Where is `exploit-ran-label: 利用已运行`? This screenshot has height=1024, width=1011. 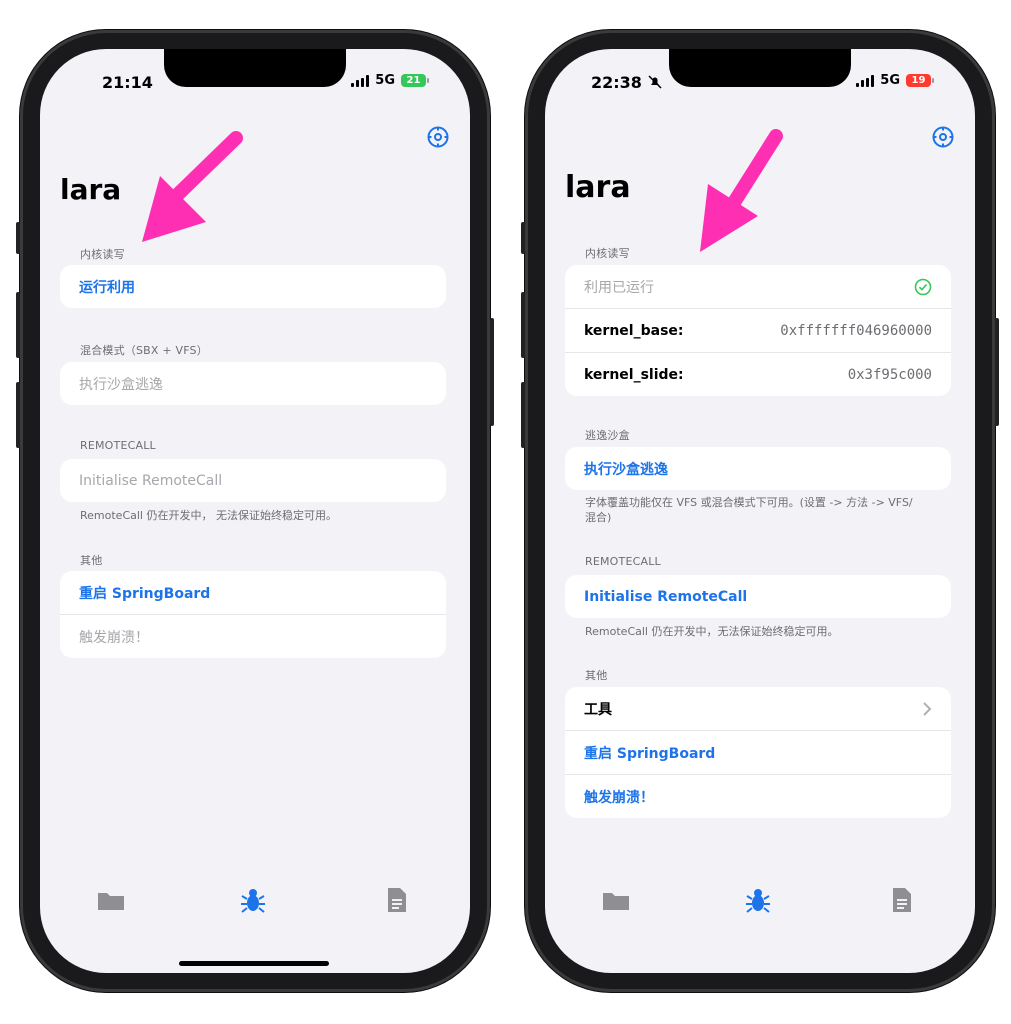
exploit-ran-label: 利用已运行 is located at coordinates (619, 287).